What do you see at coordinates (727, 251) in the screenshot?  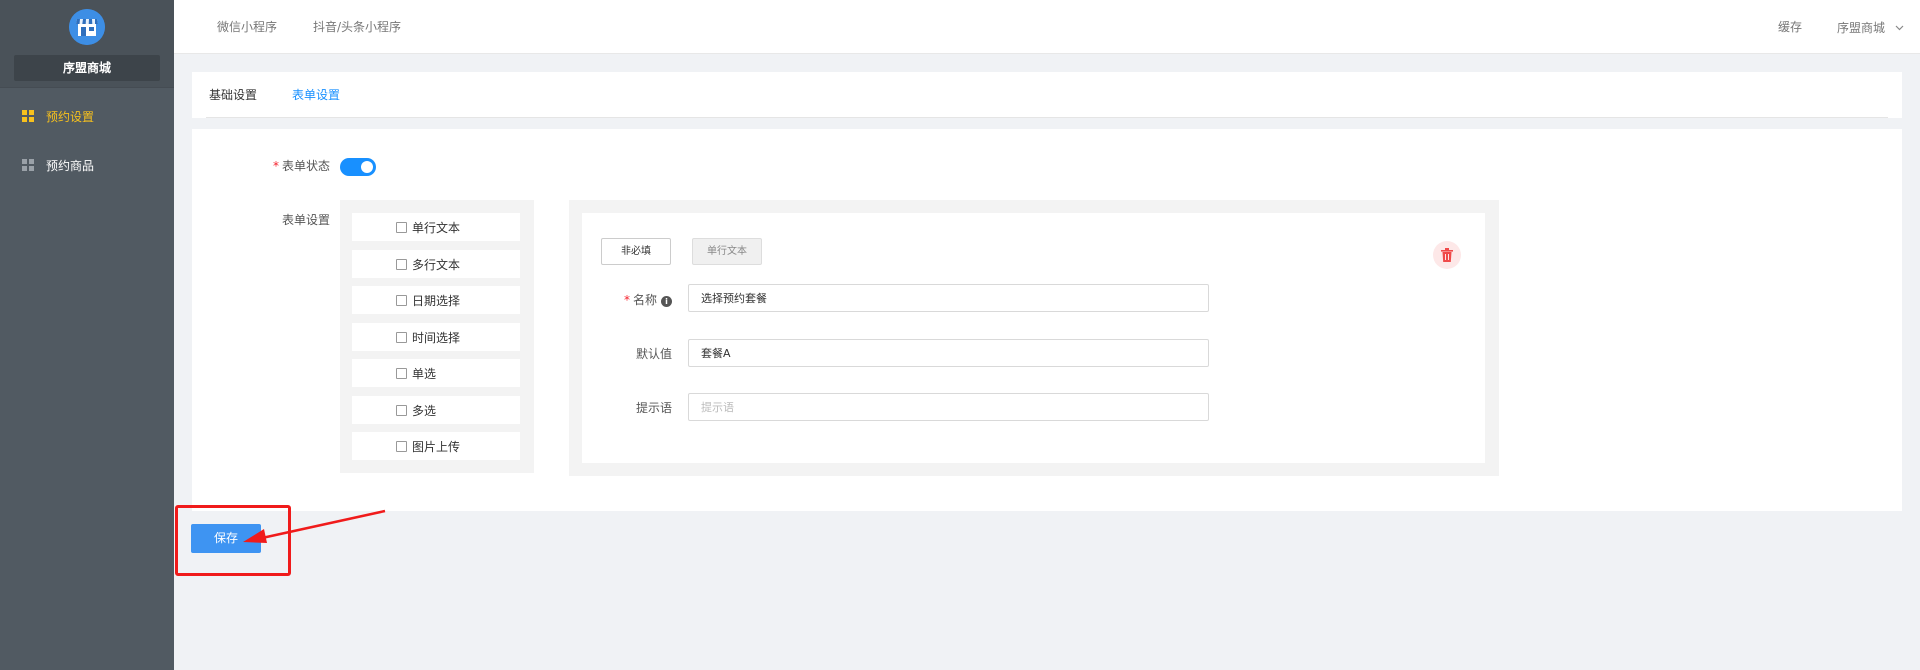 I see `field-type-button: 单行文本` at bounding box center [727, 251].